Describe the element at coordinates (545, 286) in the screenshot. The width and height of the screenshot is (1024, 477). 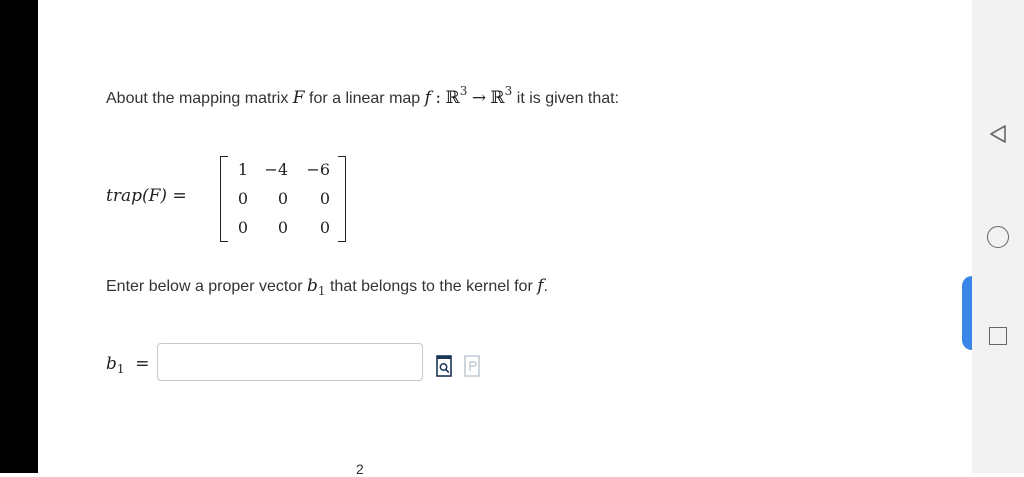
I see `instruction-end: .` at that location.